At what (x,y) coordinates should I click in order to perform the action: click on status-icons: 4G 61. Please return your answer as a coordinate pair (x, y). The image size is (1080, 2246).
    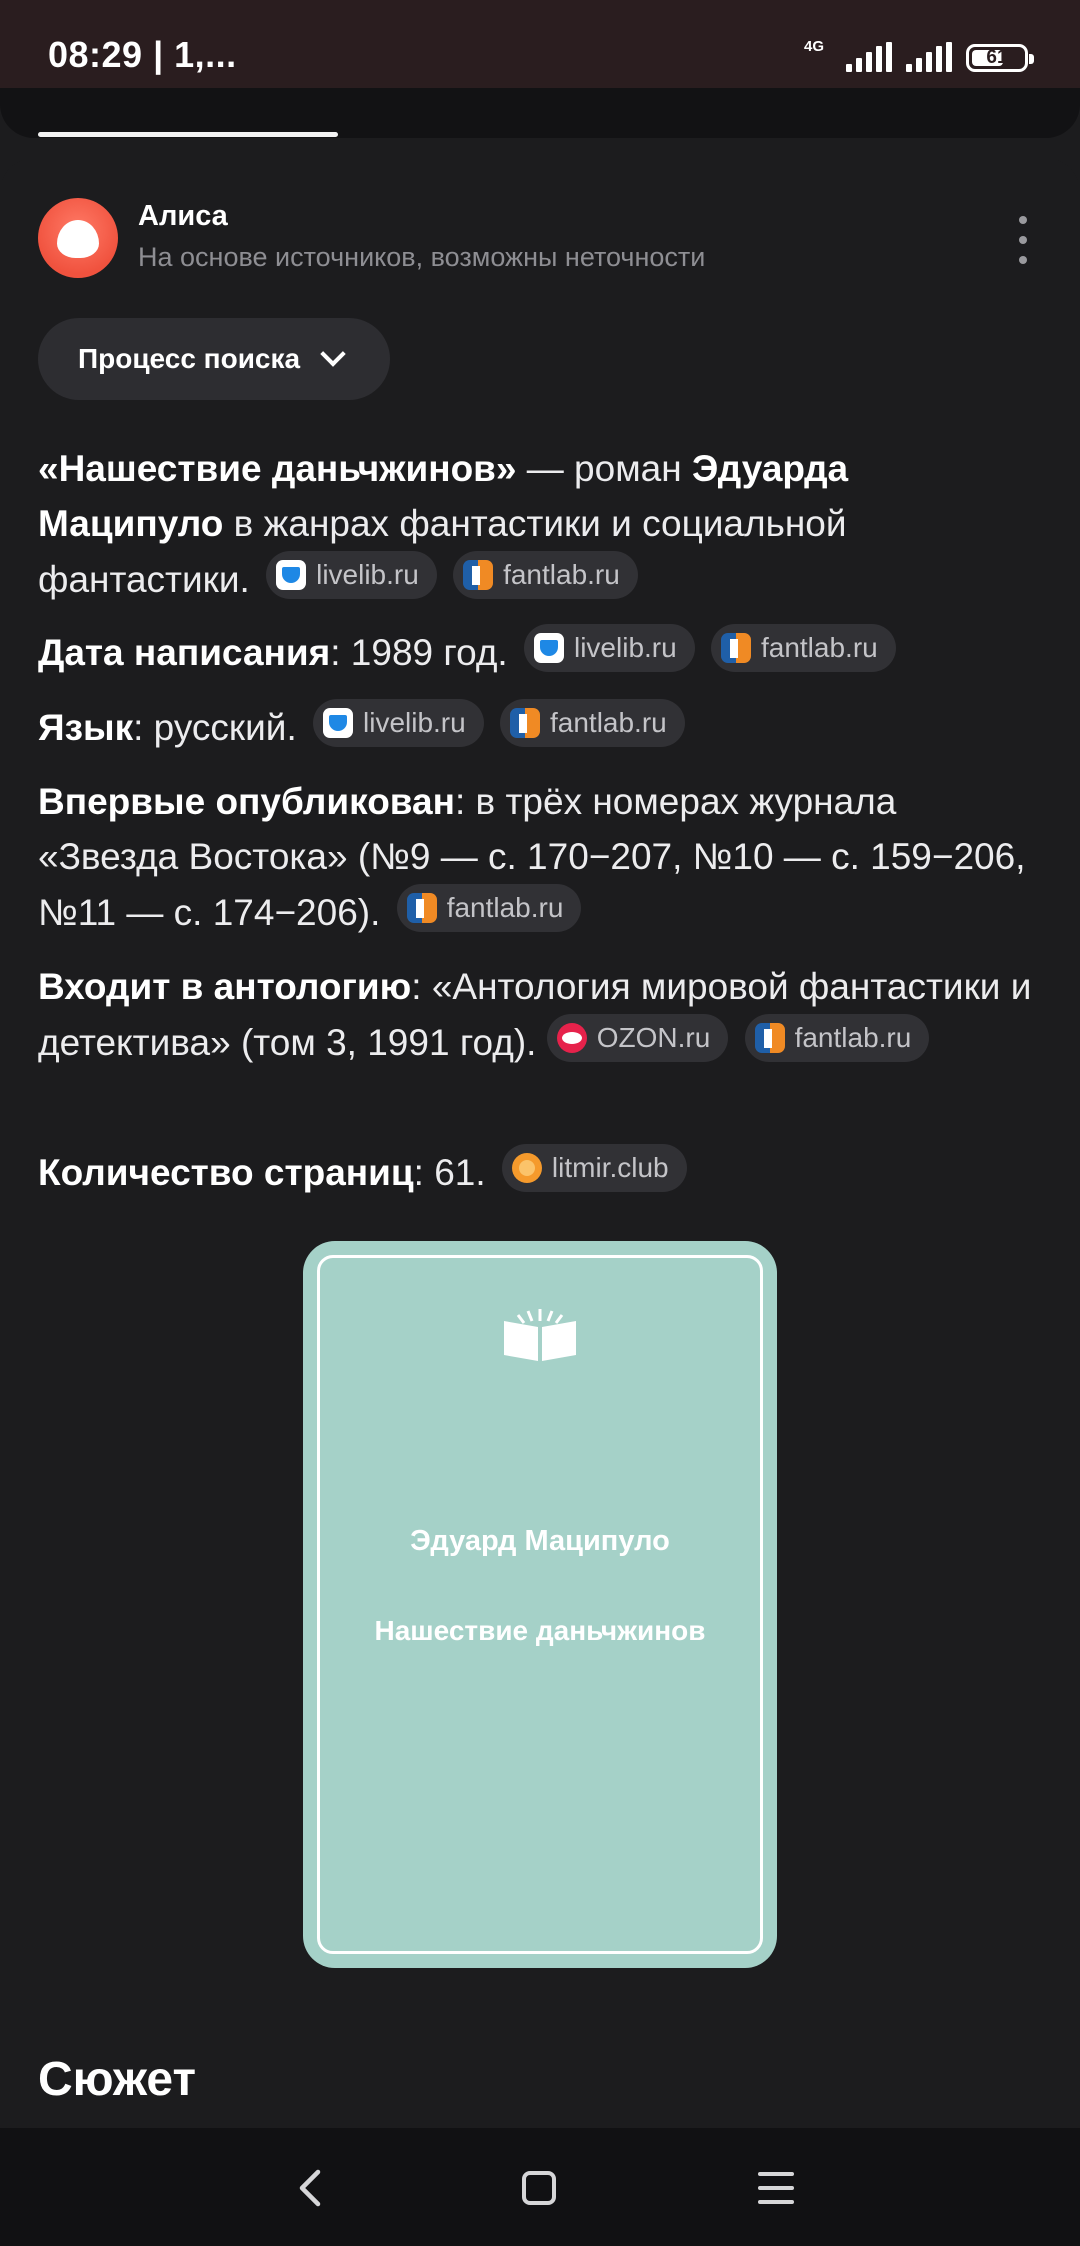
    Looking at the image, I should click on (919, 55).